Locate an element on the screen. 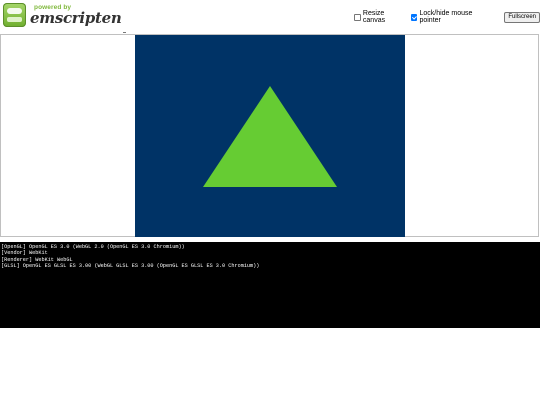 The image size is (540, 405). logo-wordmark: emscripten is located at coordinates (76, 18).